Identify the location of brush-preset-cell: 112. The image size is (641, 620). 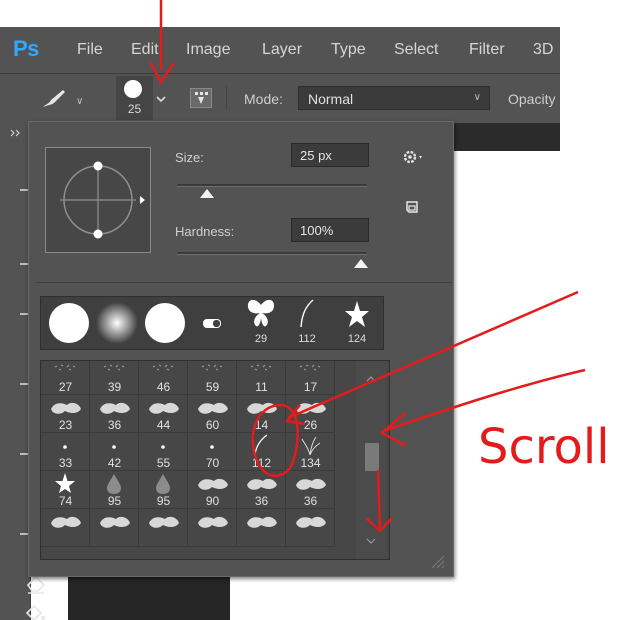
(261, 452).